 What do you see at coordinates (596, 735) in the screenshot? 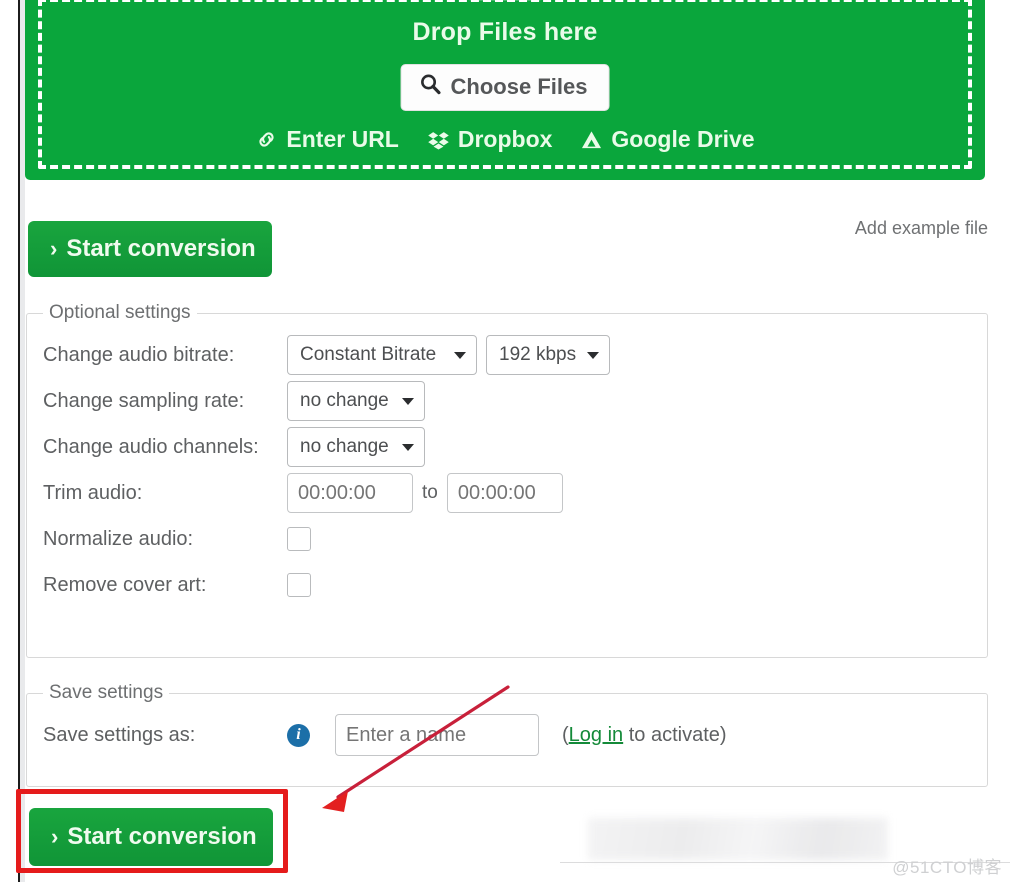
I see `login-link: Log in` at bounding box center [596, 735].